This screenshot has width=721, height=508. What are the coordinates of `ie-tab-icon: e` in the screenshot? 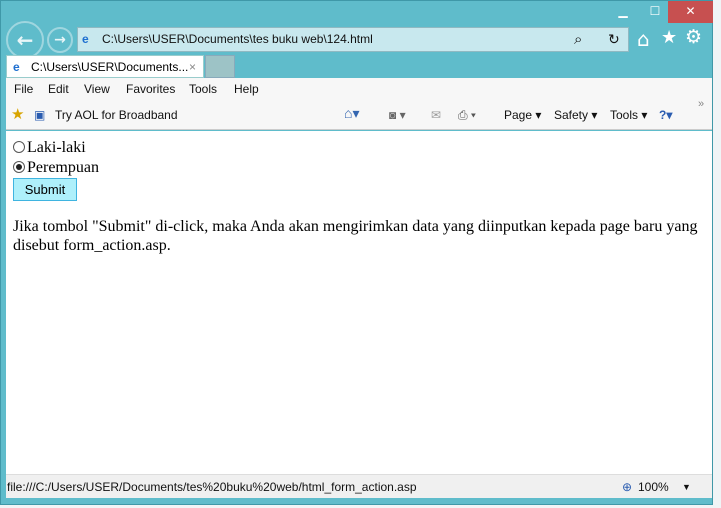 It's located at (16, 67).